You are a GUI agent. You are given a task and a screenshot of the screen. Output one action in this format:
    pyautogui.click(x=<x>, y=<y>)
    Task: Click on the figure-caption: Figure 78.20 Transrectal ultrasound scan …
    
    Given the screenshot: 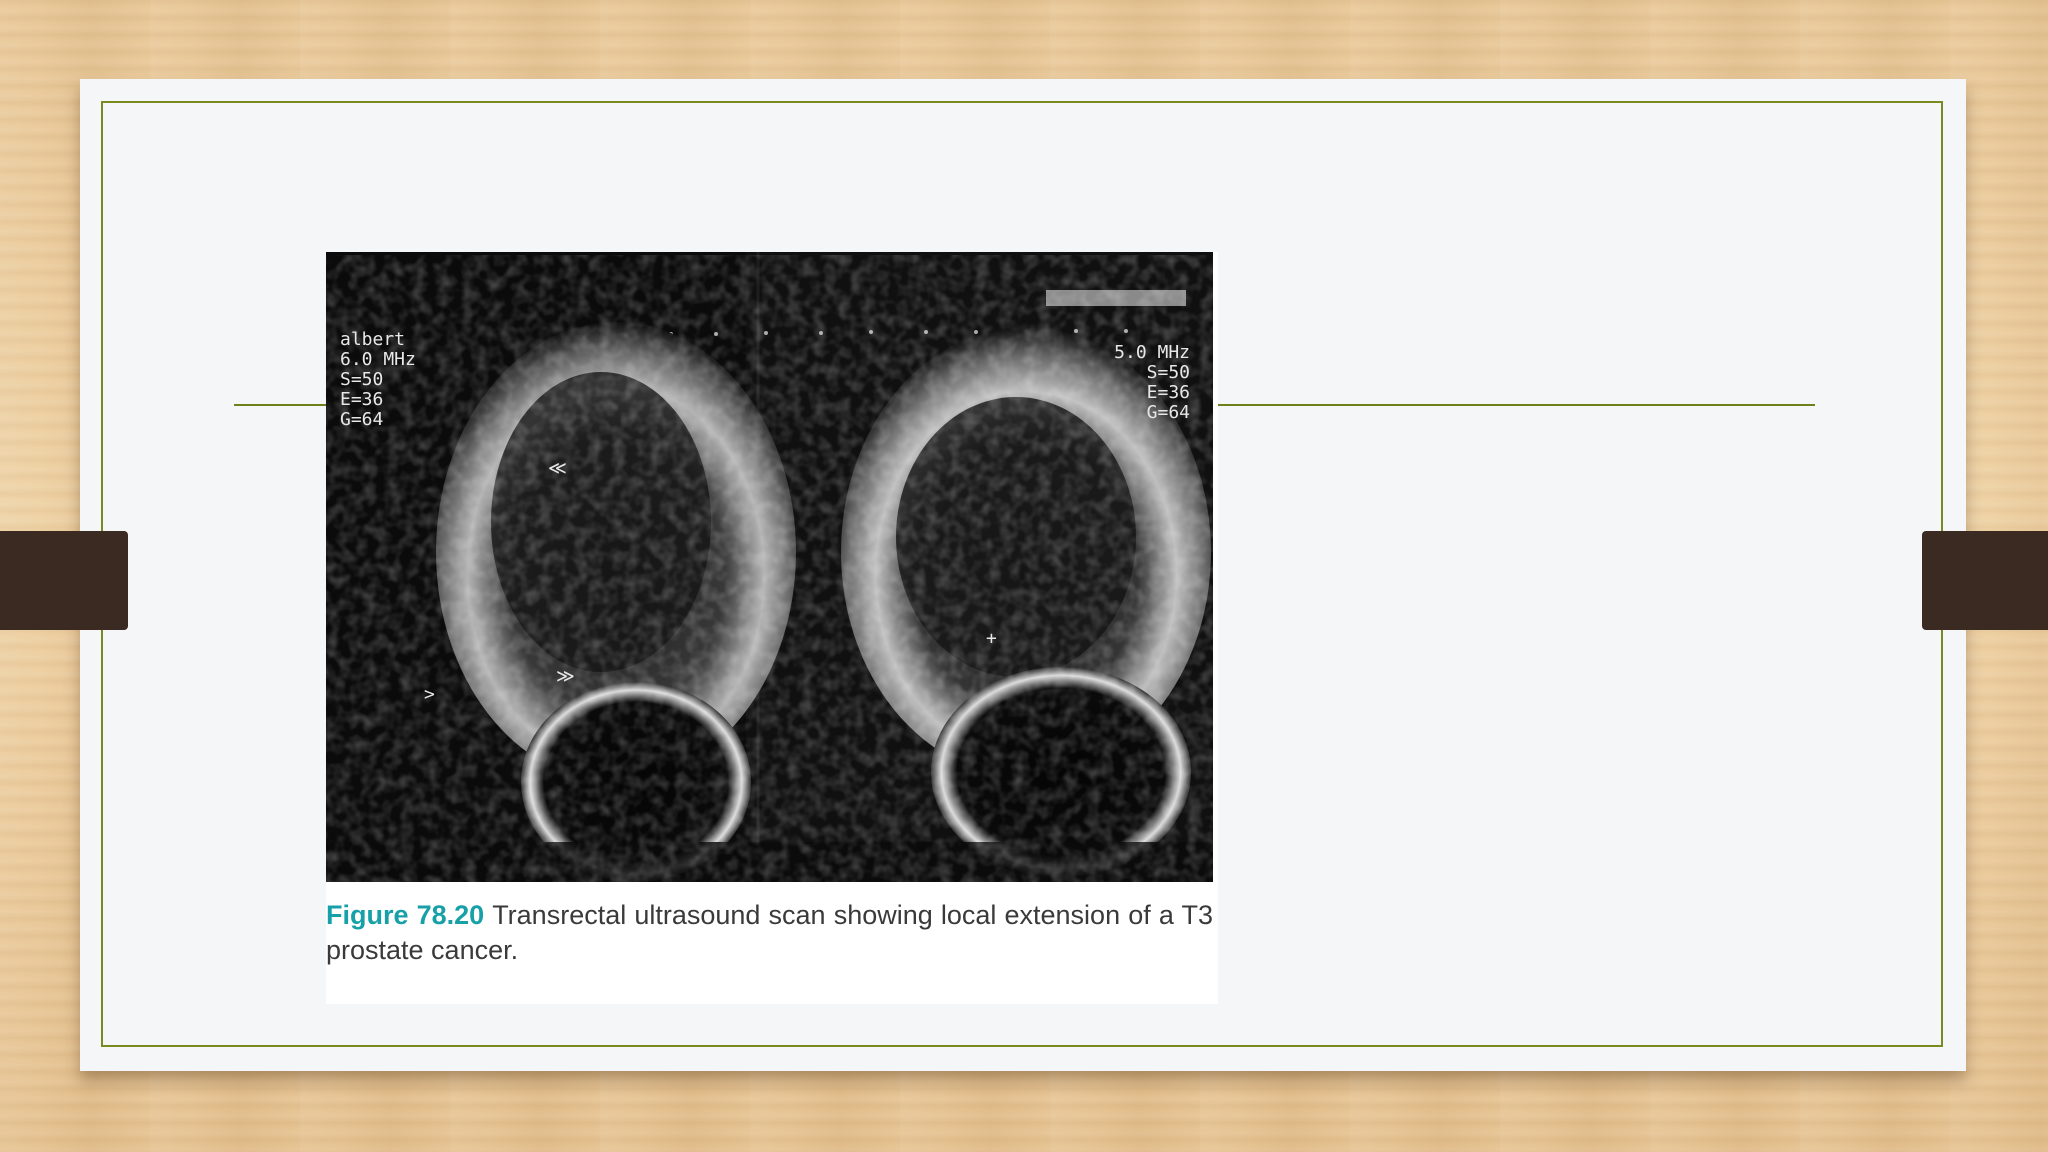 What is the action you would take?
    pyautogui.click(x=769, y=933)
    